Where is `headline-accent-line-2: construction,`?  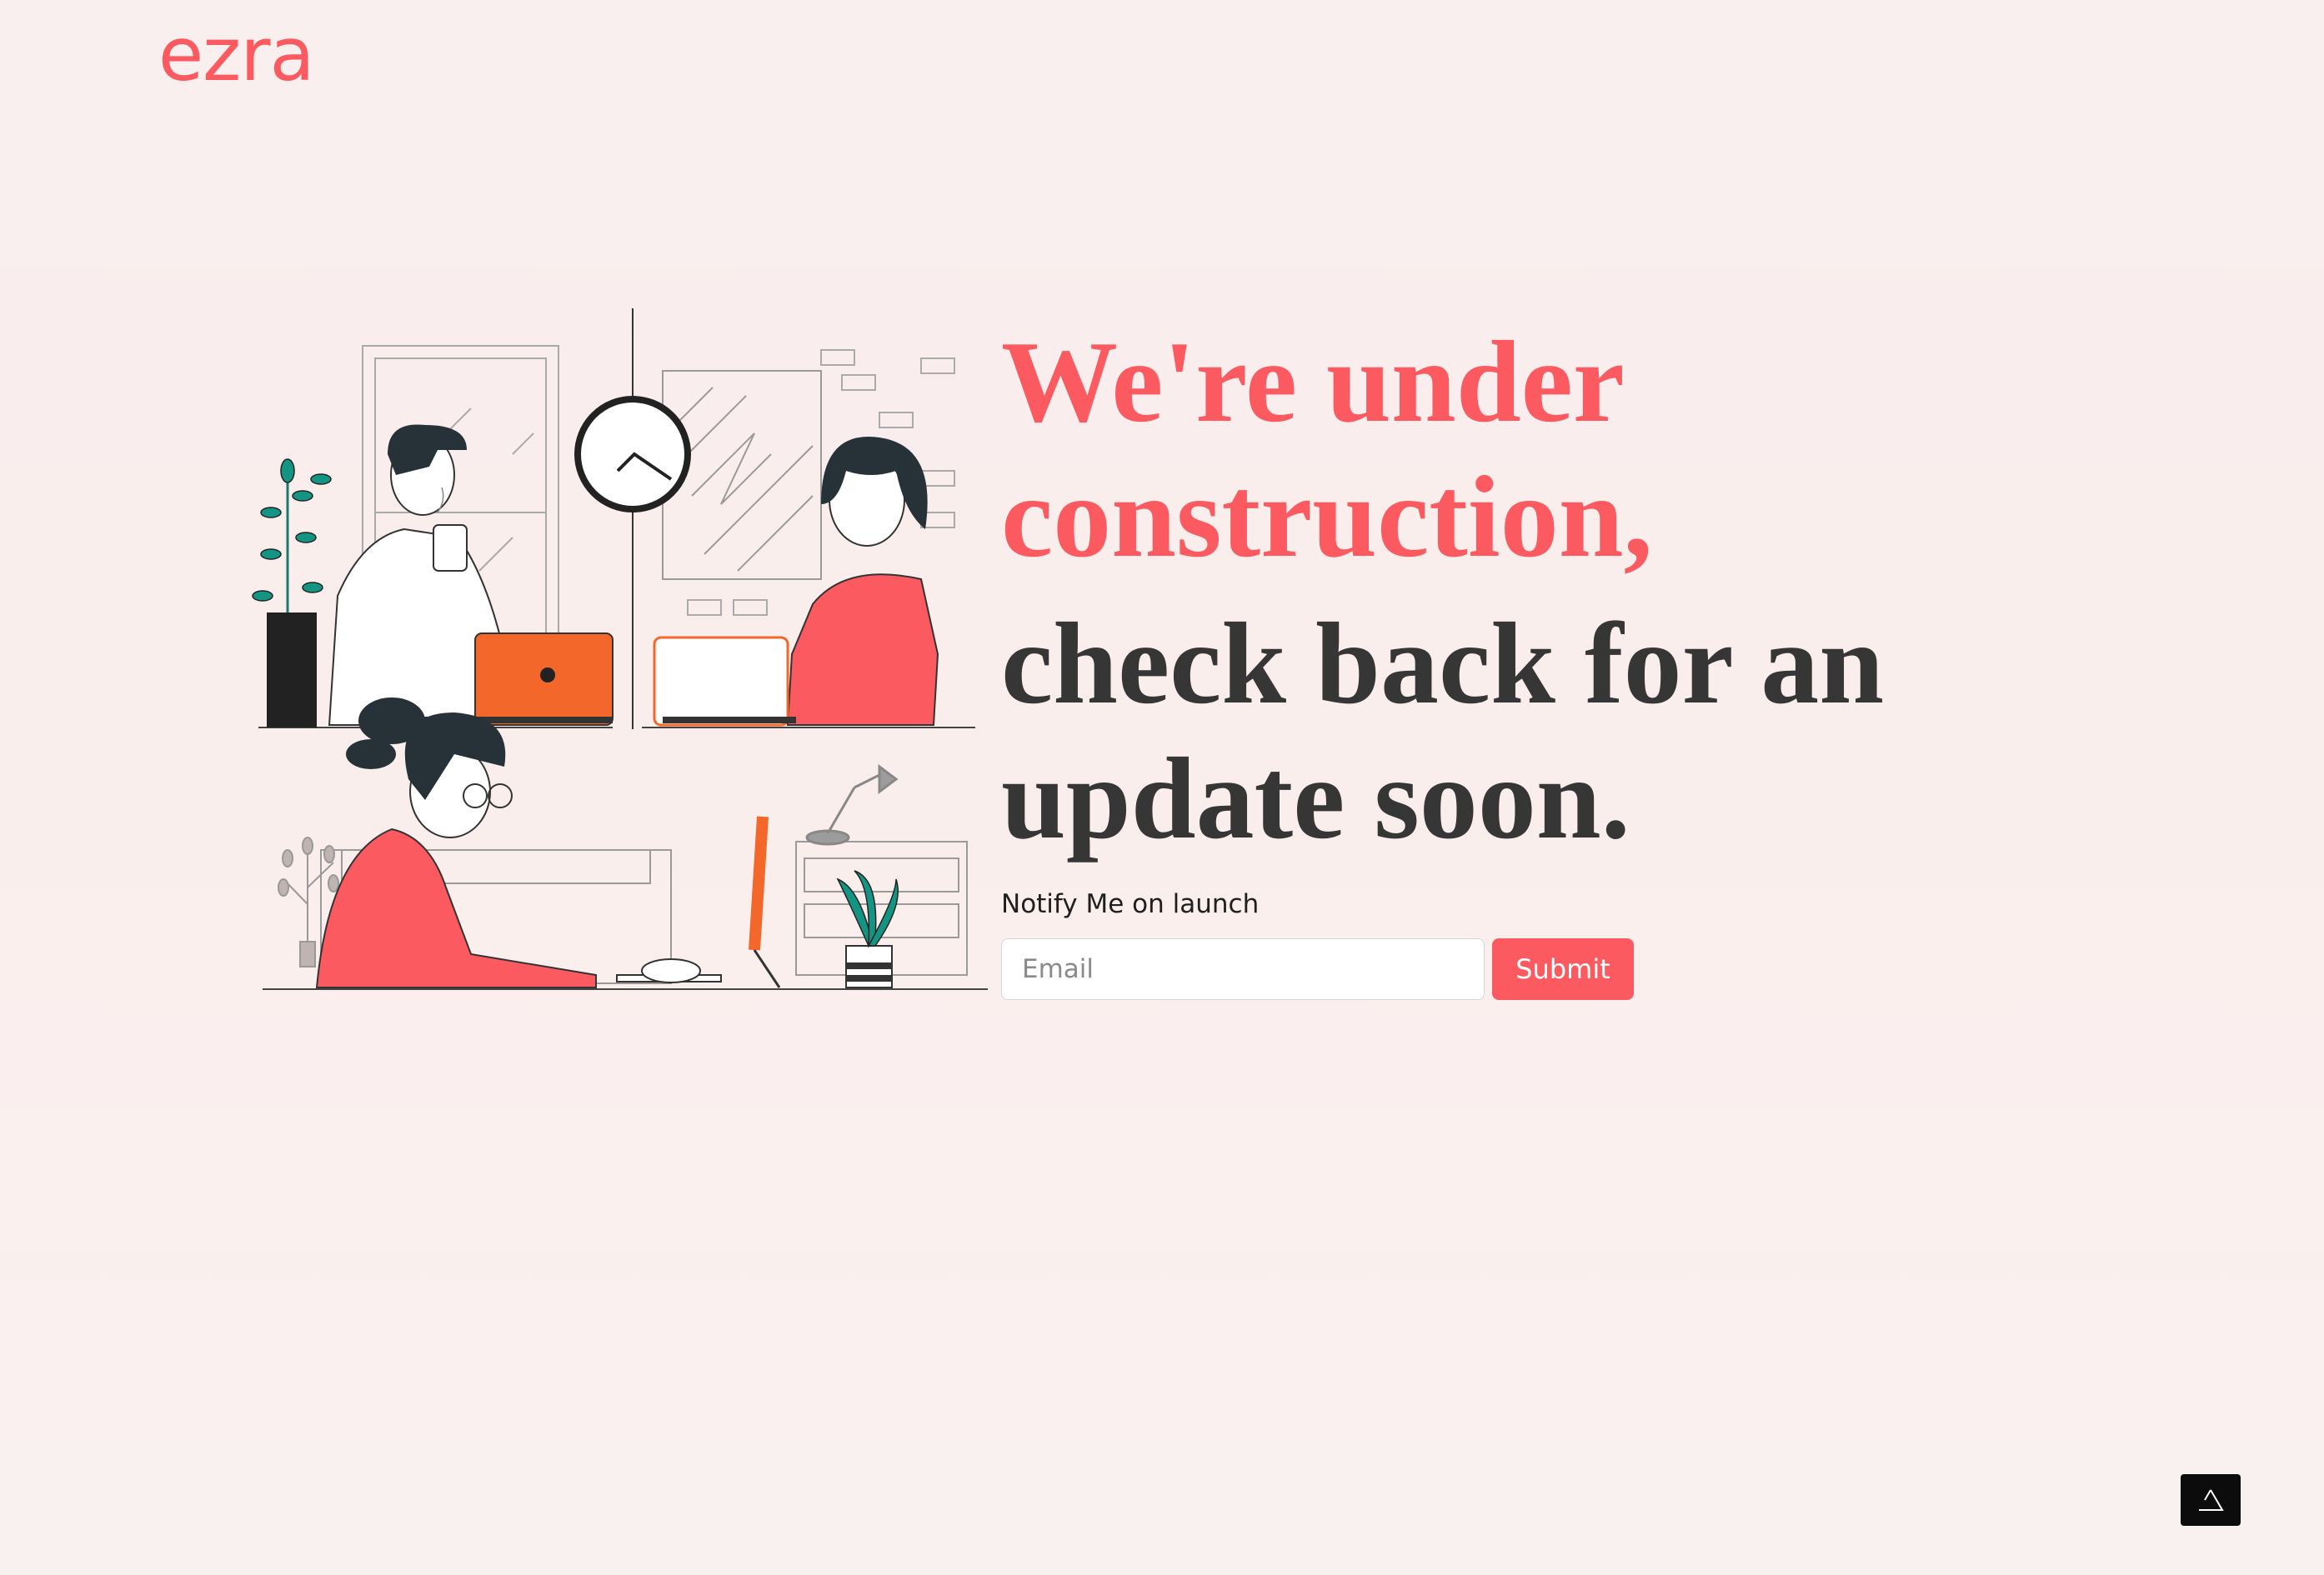
headline-accent-line-2: construction, is located at coordinates (1327, 517).